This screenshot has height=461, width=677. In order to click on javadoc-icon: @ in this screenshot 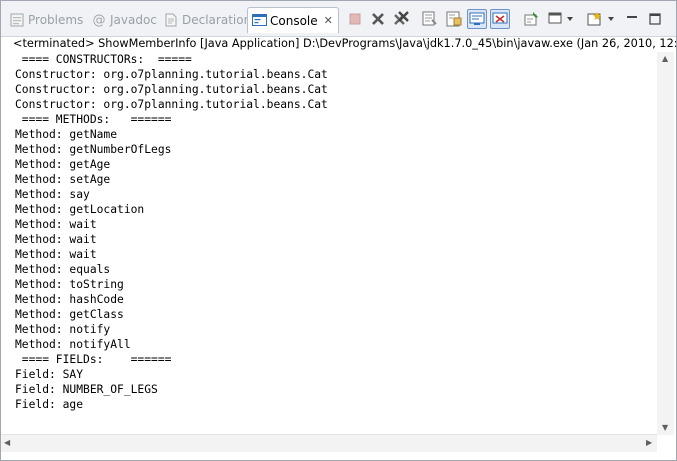, I will do `click(99, 20)`.